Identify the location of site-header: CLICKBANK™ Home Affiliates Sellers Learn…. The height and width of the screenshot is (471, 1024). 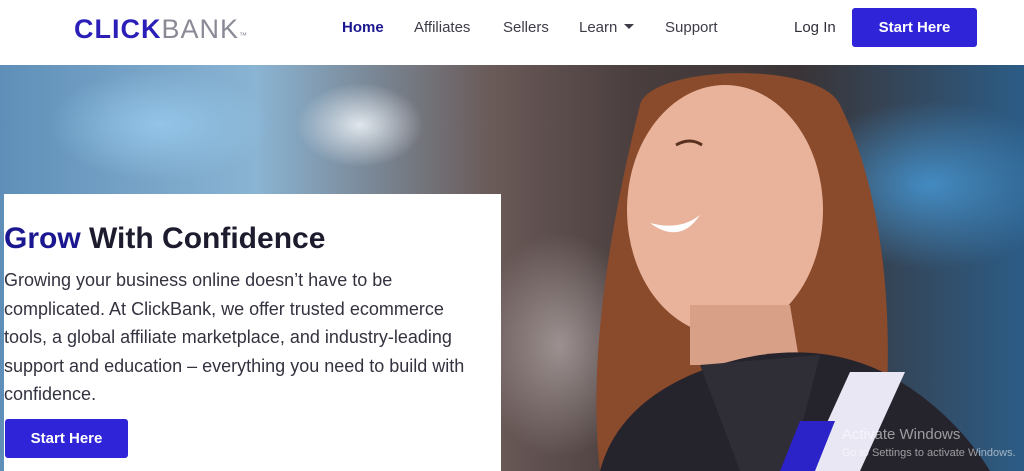
(512, 30).